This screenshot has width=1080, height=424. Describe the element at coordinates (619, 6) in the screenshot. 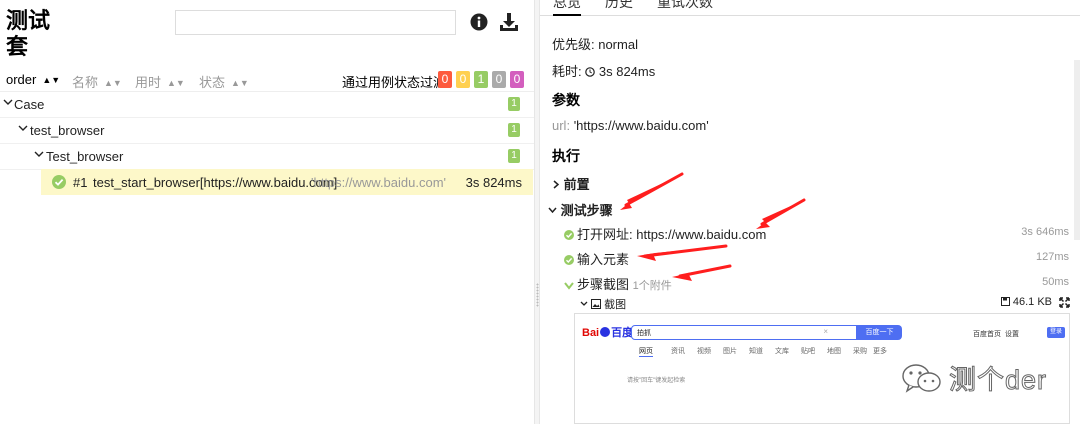

I see `tab-history: 历史` at that location.